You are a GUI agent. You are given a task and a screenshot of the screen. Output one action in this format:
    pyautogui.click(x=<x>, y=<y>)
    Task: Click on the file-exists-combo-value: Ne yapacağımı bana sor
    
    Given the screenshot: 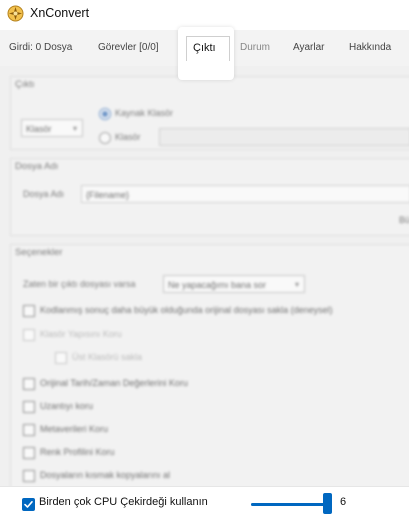 What is the action you would take?
    pyautogui.click(x=217, y=285)
    